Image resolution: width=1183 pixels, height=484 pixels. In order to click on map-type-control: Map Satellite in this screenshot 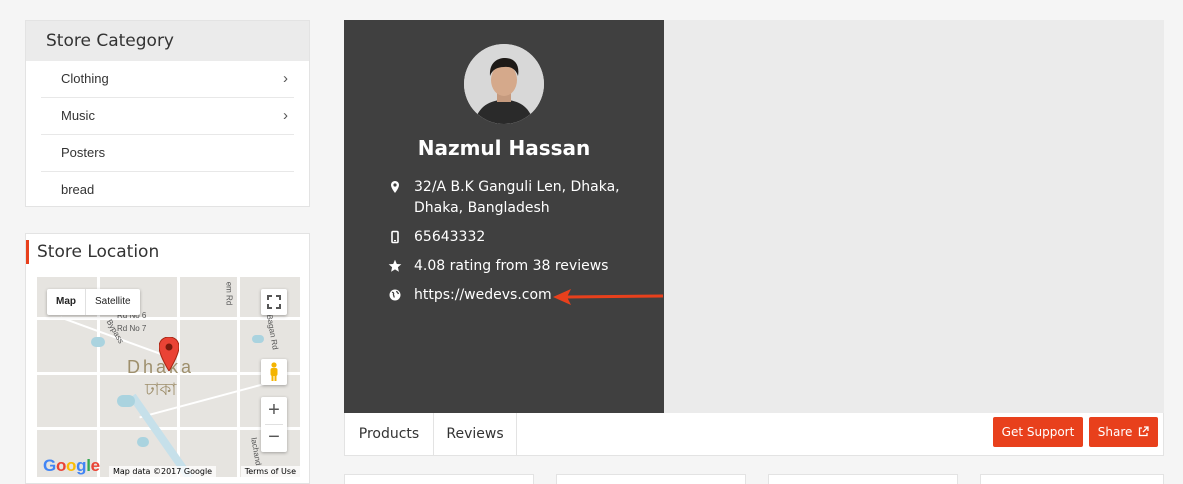, I will do `click(93, 302)`.